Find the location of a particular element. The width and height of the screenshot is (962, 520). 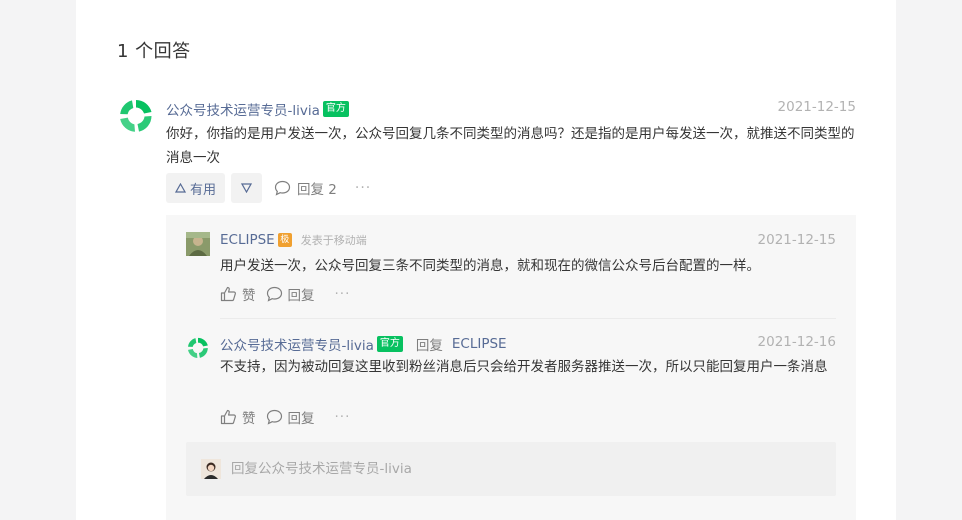

answers-count-title: 1 个回答 is located at coordinates (154, 51).